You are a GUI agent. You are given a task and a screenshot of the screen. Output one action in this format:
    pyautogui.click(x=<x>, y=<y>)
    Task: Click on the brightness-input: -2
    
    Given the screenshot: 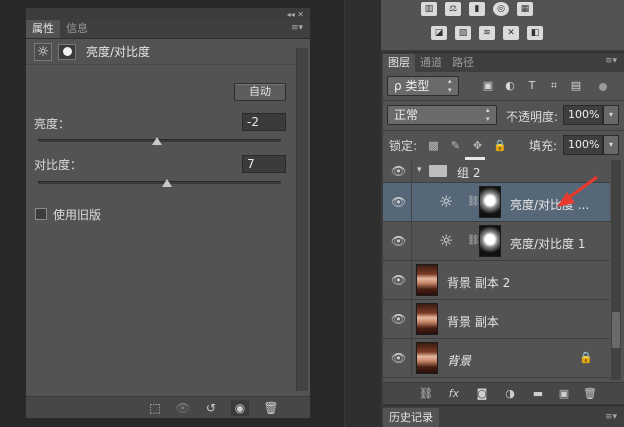 What is the action you would take?
    pyautogui.click(x=264, y=122)
    